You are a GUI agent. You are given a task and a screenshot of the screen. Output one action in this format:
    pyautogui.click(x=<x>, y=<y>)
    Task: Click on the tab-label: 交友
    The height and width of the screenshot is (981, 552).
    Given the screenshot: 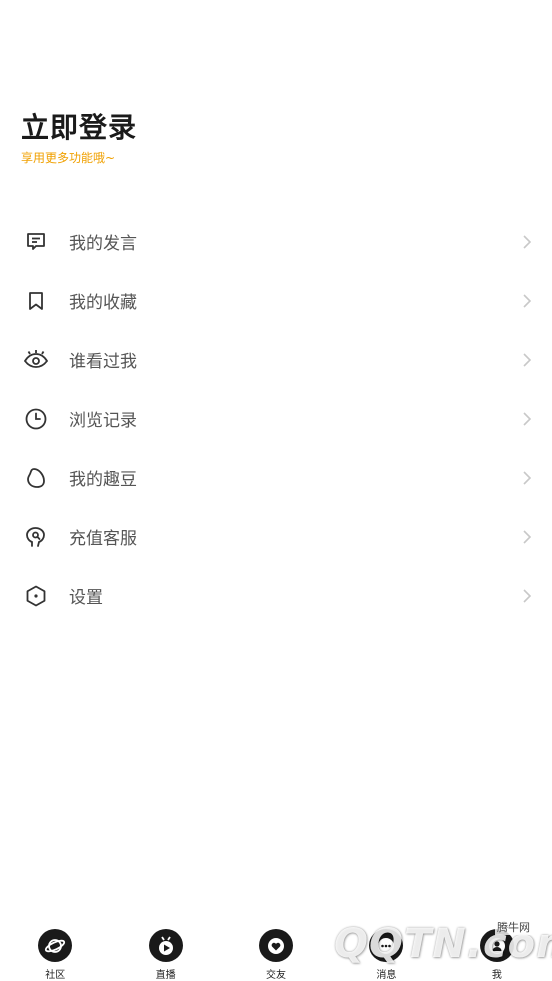 What is the action you would take?
    pyautogui.click(x=276, y=975)
    